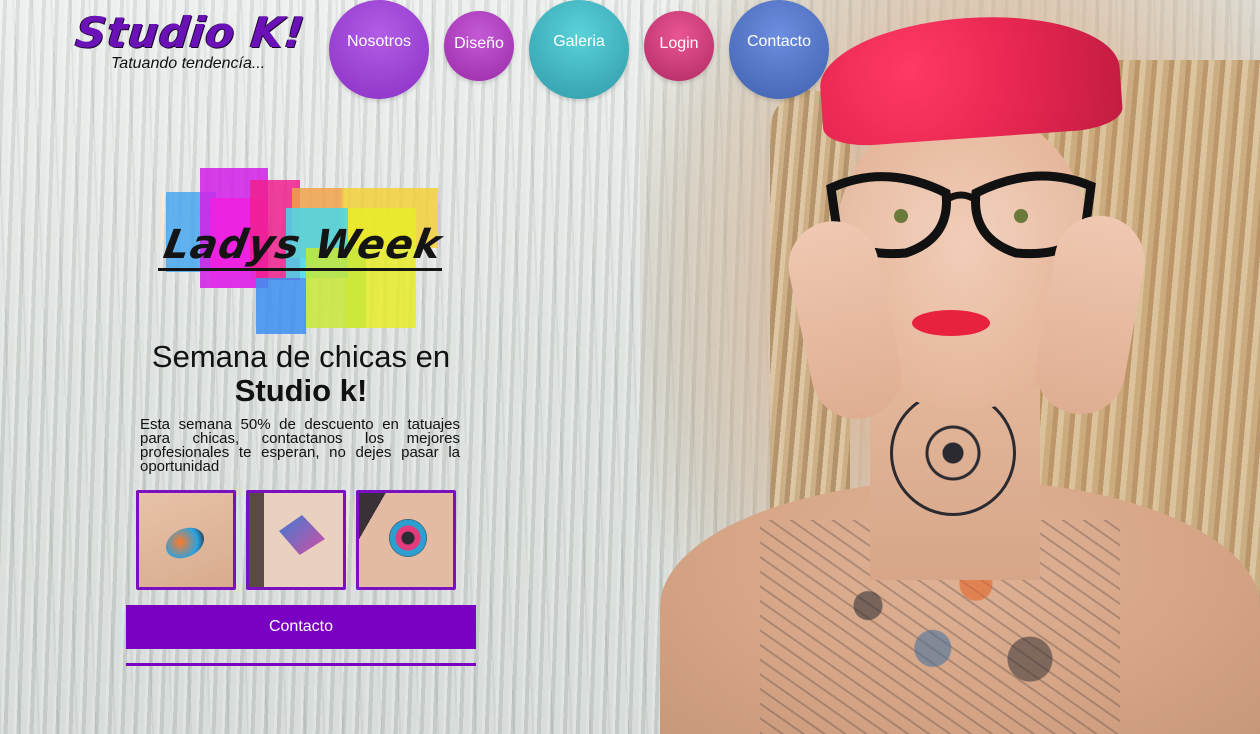 This screenshot has width=1260, height=734. I want to click on nav-nosotros-button: Nosotros, so click(379, 49).